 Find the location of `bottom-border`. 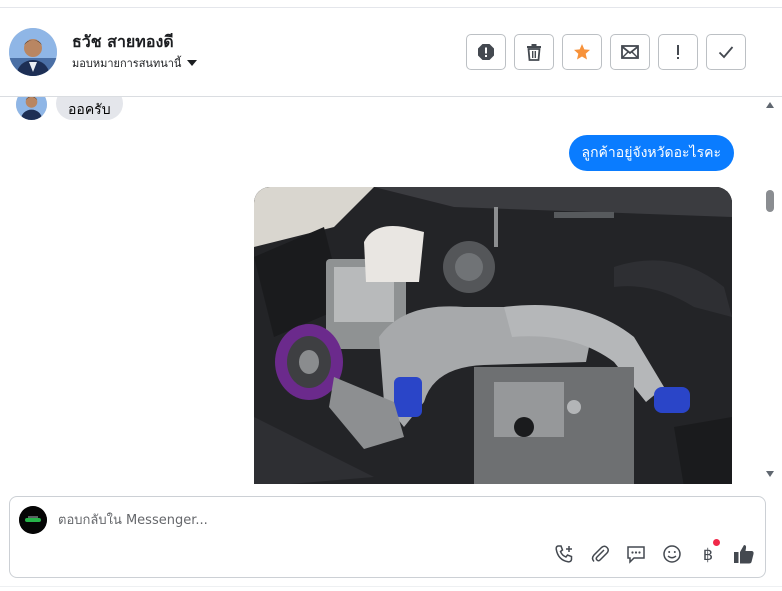

bottom-border is located at coordinates (391, 588).